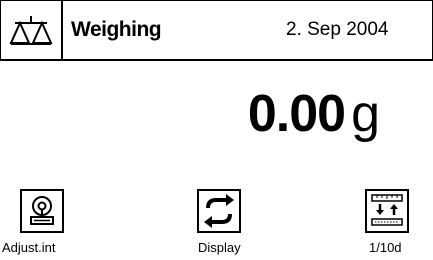 The width and height of the screenshot is (433, 260). What do you see at coordinates (385, 247) in the screenshot?
I see `tenth-digit-label: 1/10d` at bounding box center [385, 247].